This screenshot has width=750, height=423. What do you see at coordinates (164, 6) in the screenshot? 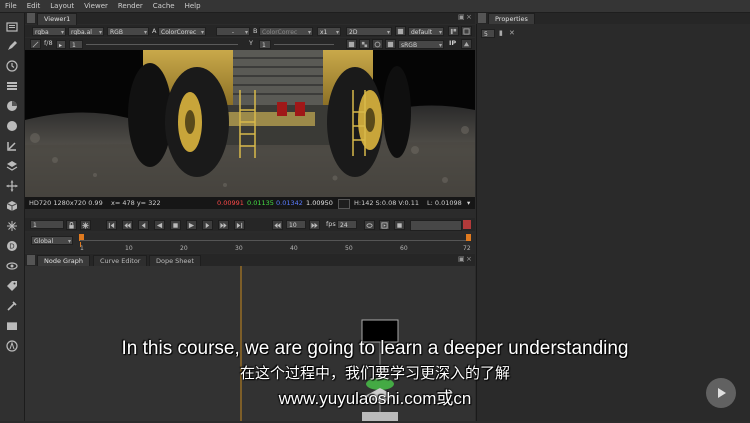
I see `menu-cache: Cache` at bounding box center [164, 6].